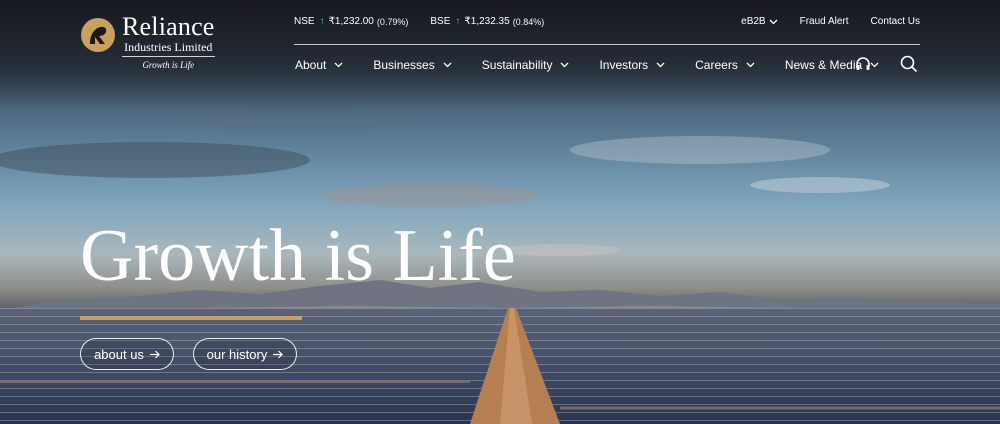 Image resolution: width=1000 pixels, height=424 pixels. I want to click on util-link-fraud-alert: Fraud Alert, so click(824, 21).